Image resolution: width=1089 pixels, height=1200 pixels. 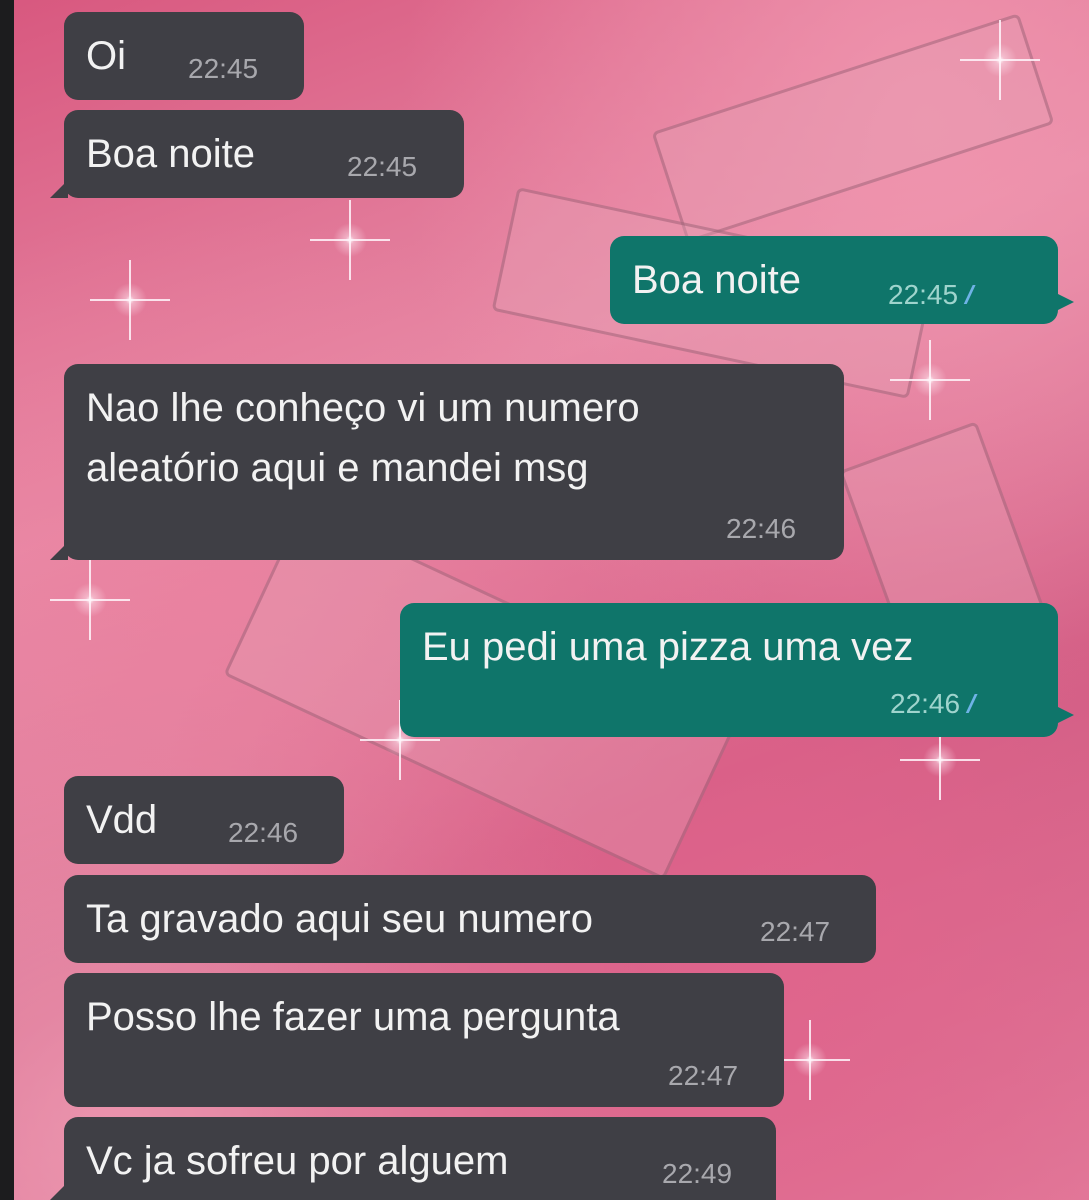 What do you see at coordinates (697, 1173) in the screenshot?
I see `message-time: 22:49` at bounding box center [697, 1173].